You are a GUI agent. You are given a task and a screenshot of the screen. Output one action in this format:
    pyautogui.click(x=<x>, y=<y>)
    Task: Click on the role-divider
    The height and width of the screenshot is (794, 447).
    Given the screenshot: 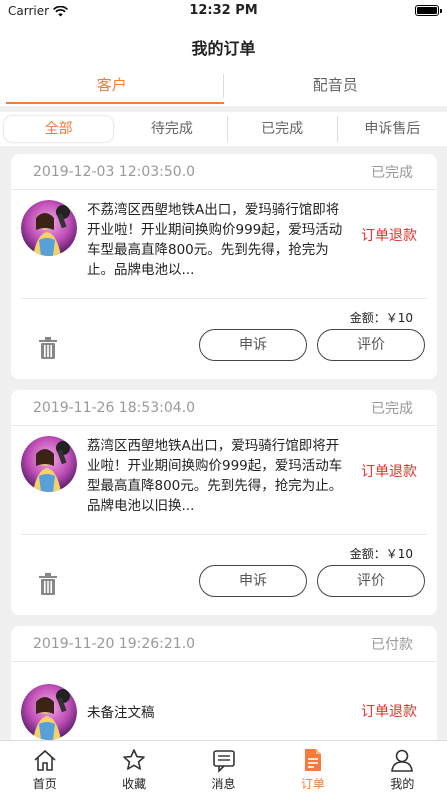 What is the action you would take?
    pyautogui.click(x=223, y=86)
    